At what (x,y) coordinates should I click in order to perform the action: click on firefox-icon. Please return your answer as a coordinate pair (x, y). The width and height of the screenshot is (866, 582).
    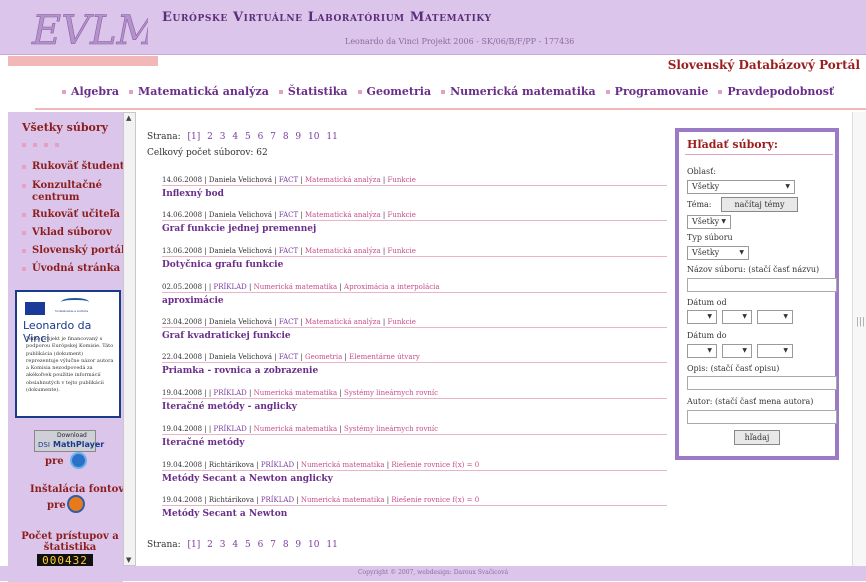
    Looking at the image, I should click on (76, 504).